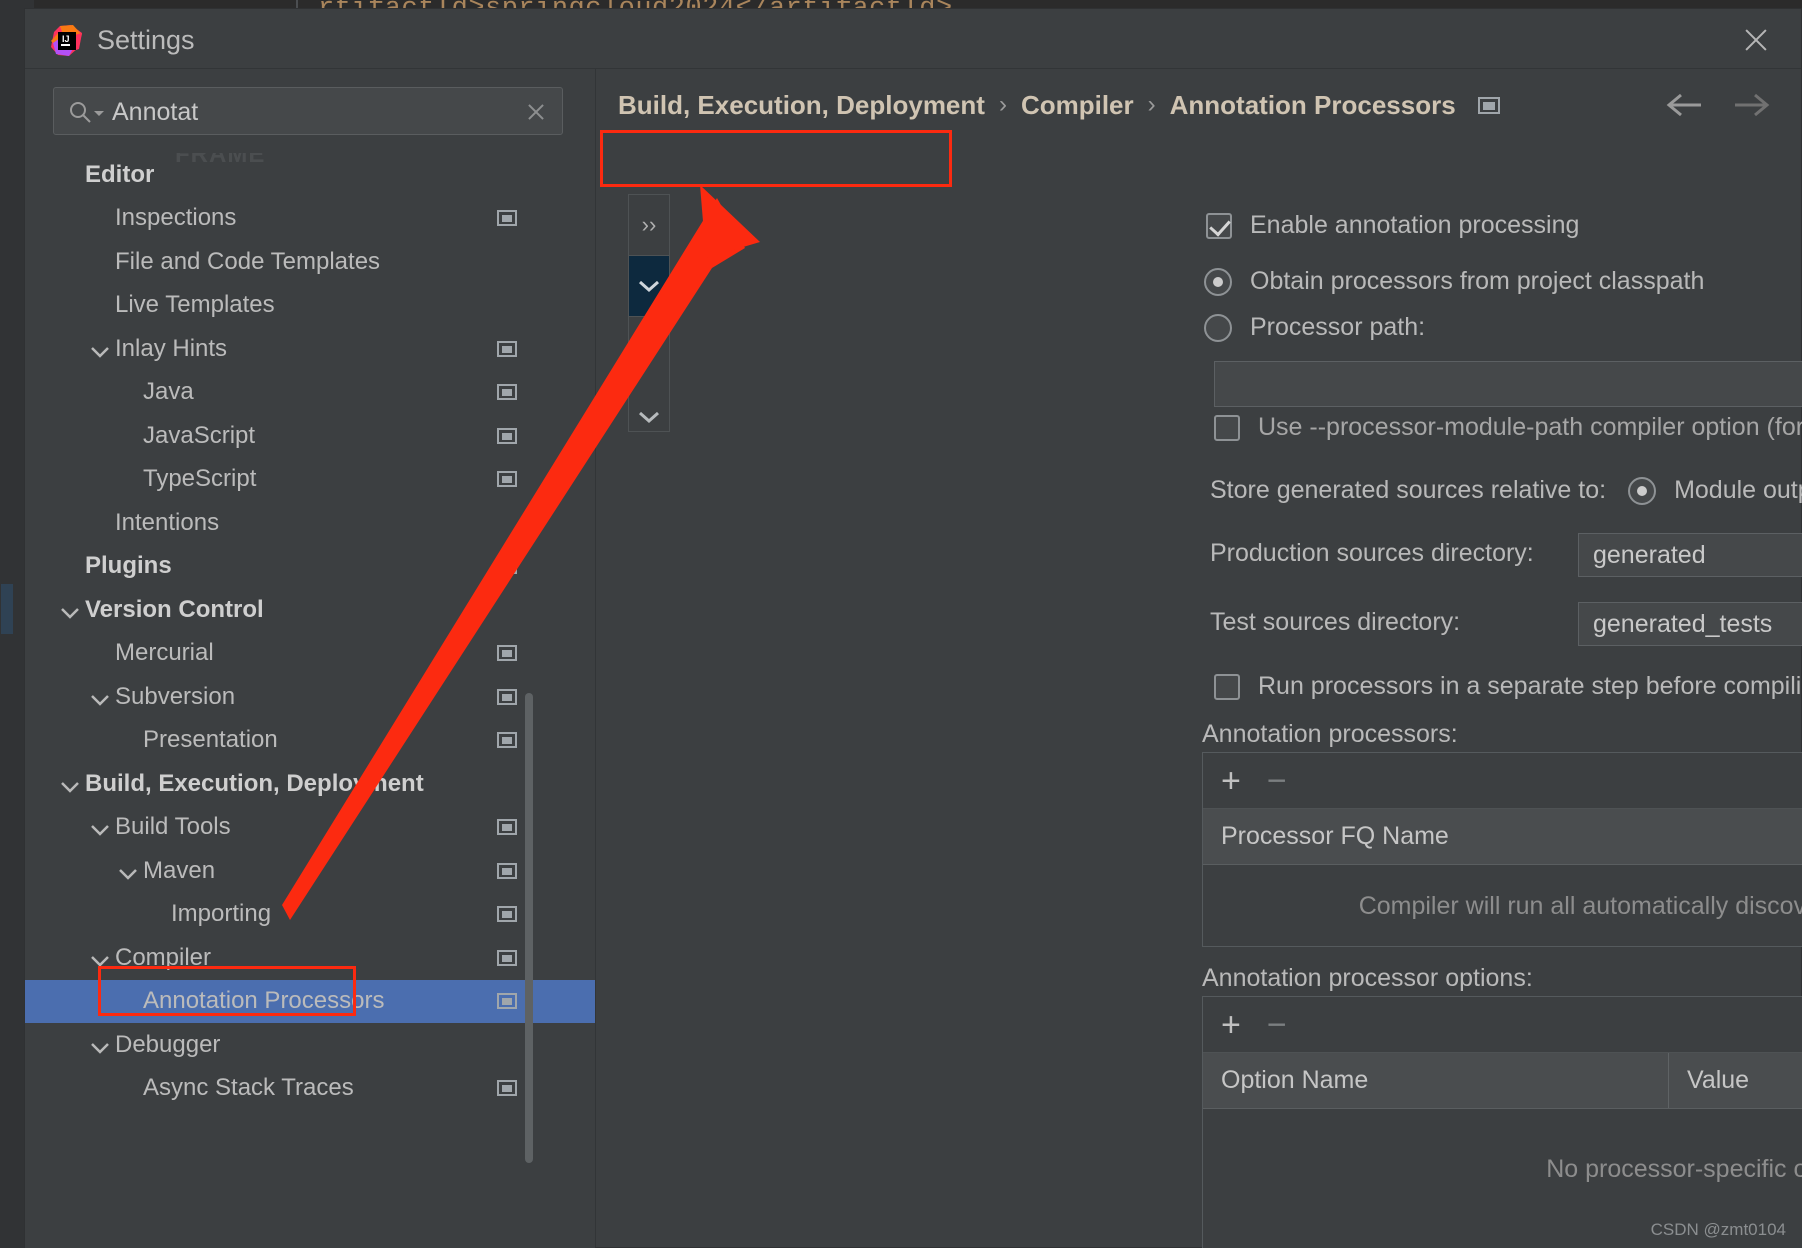 The height and width of the screenshot is (1248, 1802). What do you see at coordinates (1508, 384) in the screenshot?
I see `processor-path-input` at bounding box center [1508, 384].